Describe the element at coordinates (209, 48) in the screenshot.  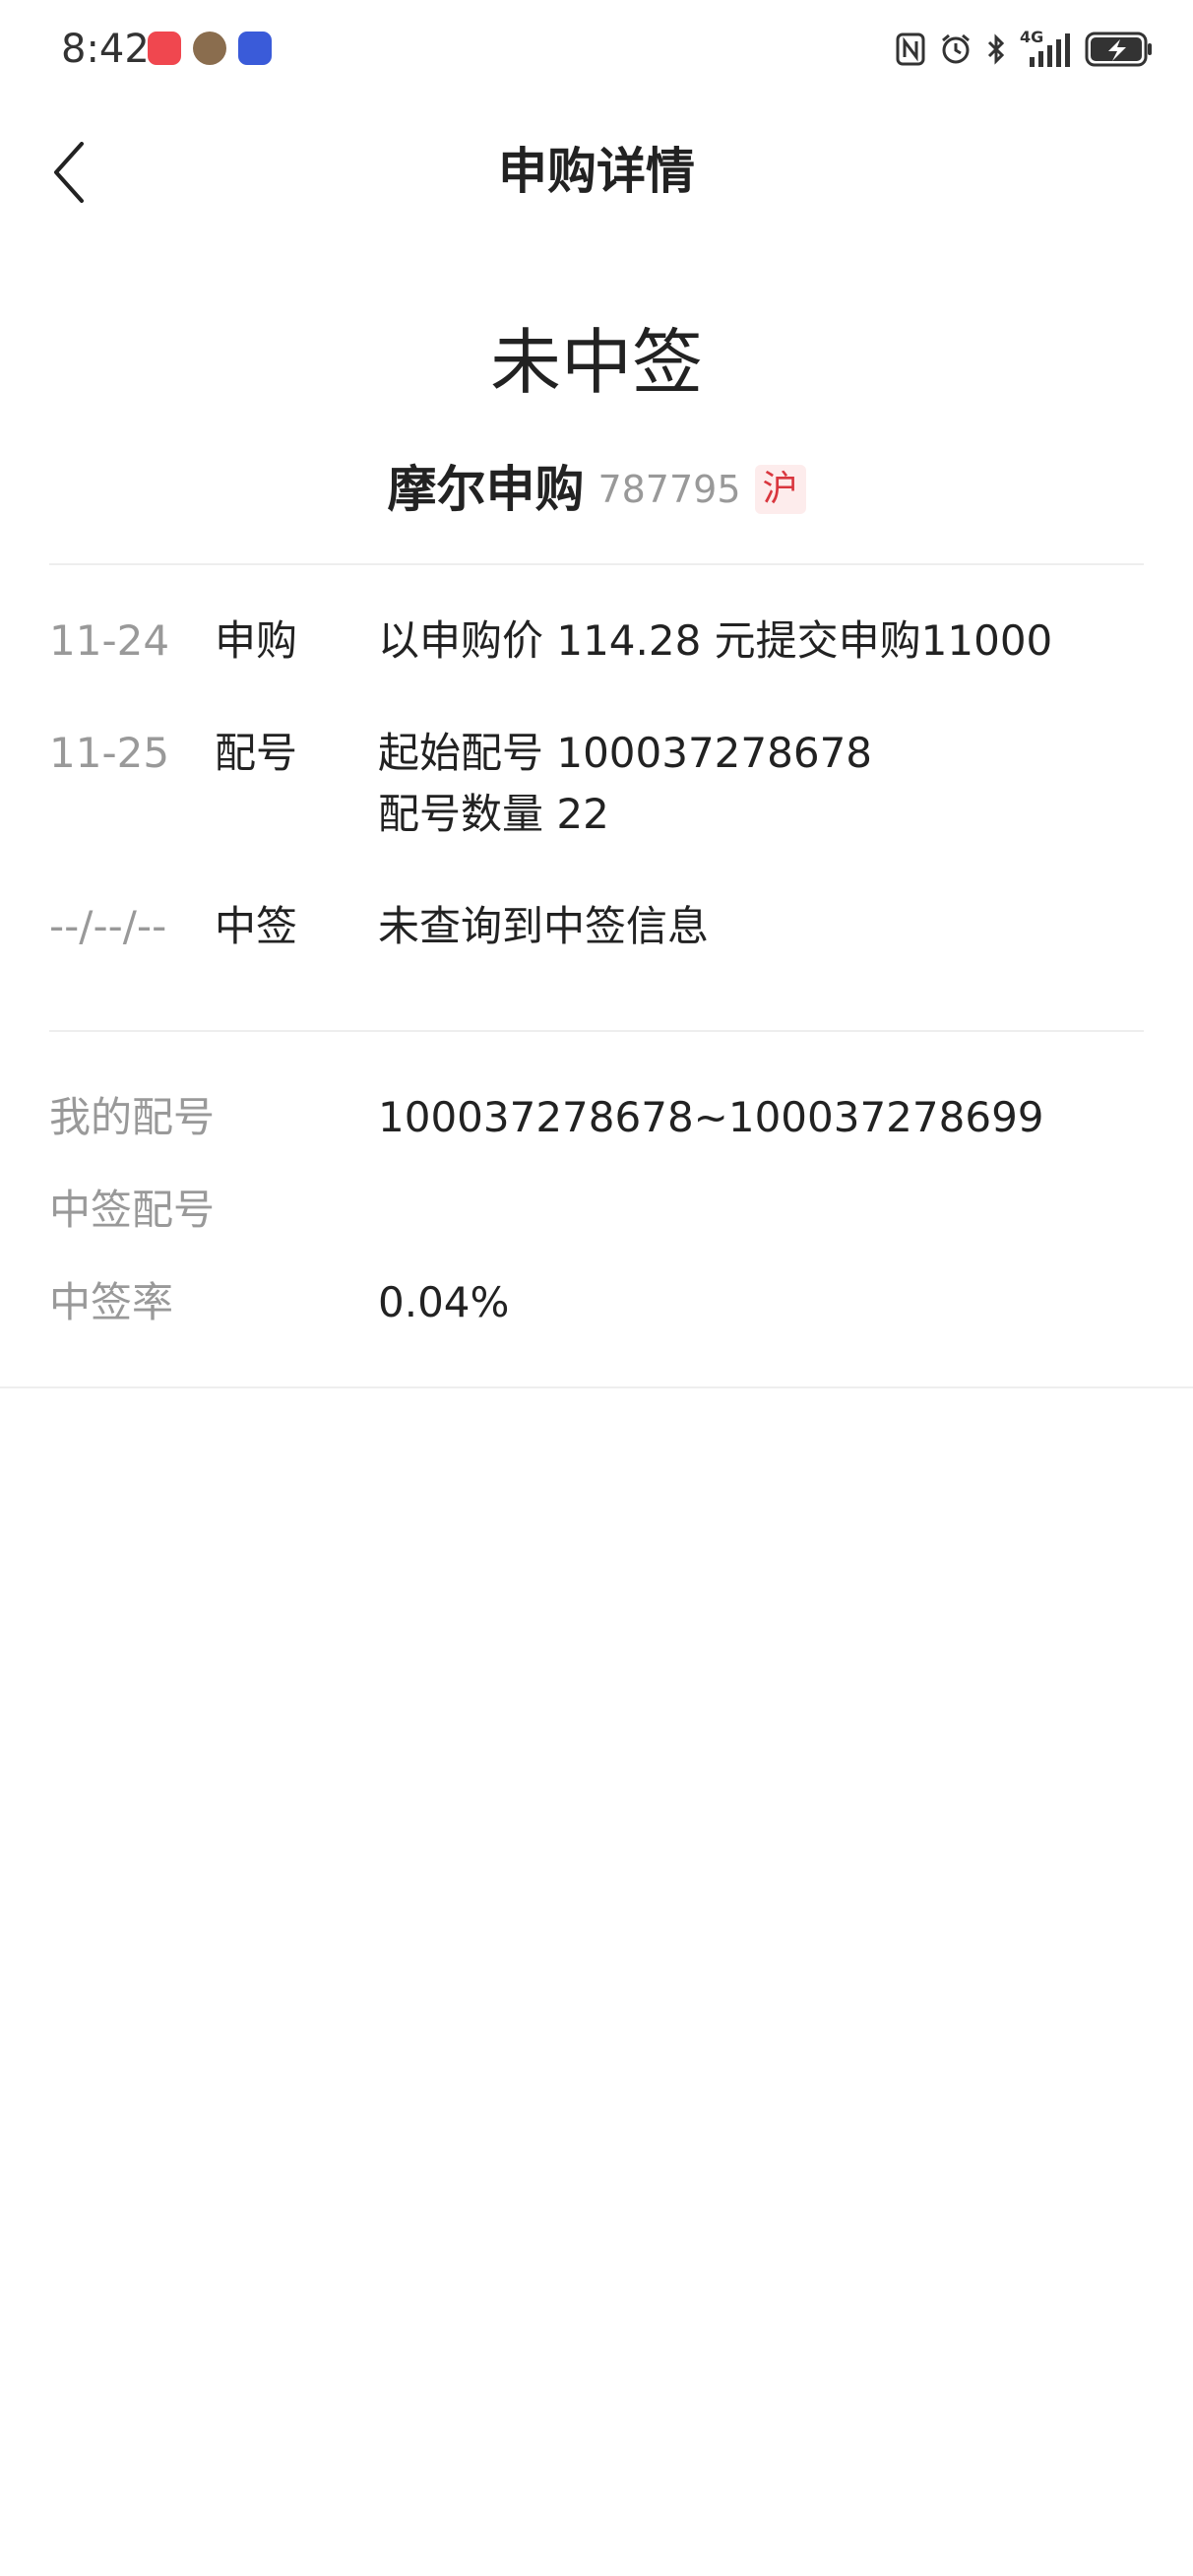
I see `avatar-app-icon` at that location.